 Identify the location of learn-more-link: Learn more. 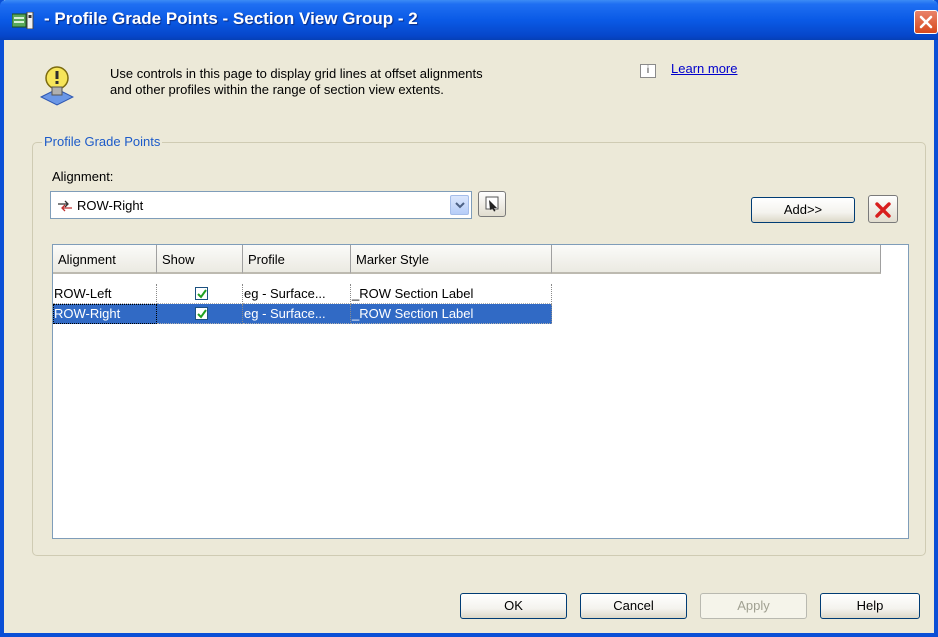
(704, 68).